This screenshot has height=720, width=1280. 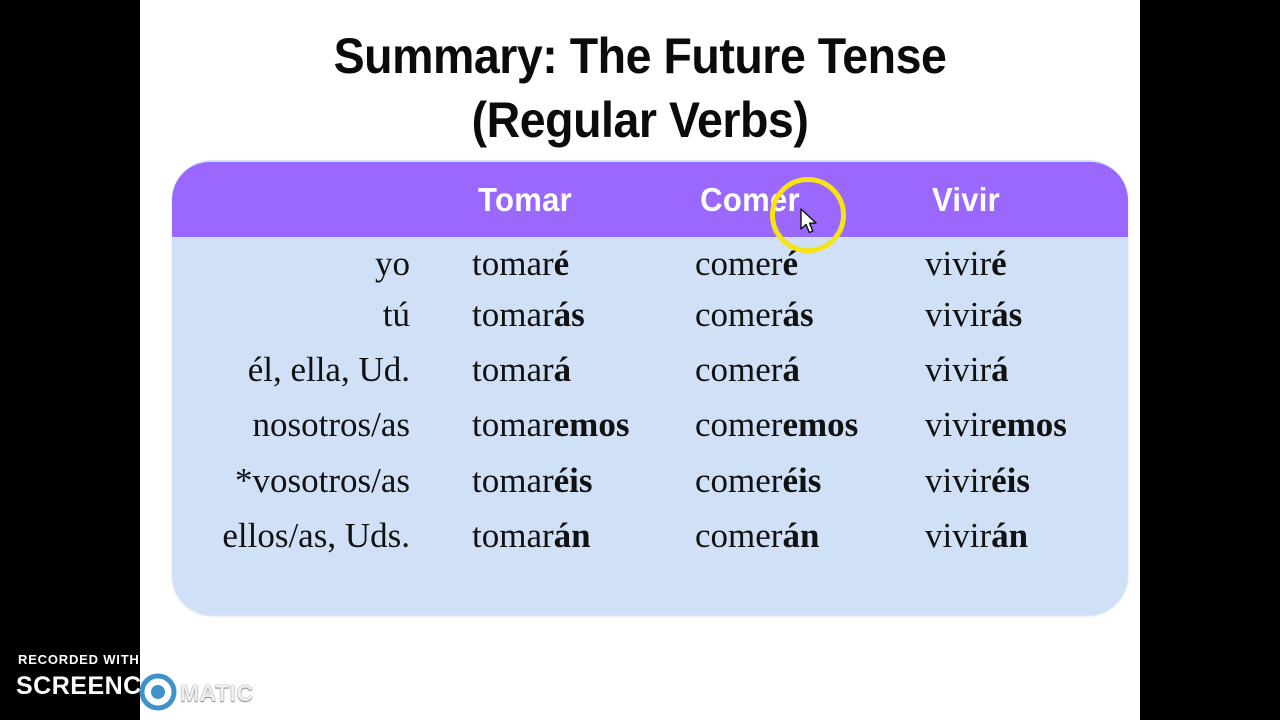 I want to click on pronoun-cell: tú, so click(x=396, y=314).